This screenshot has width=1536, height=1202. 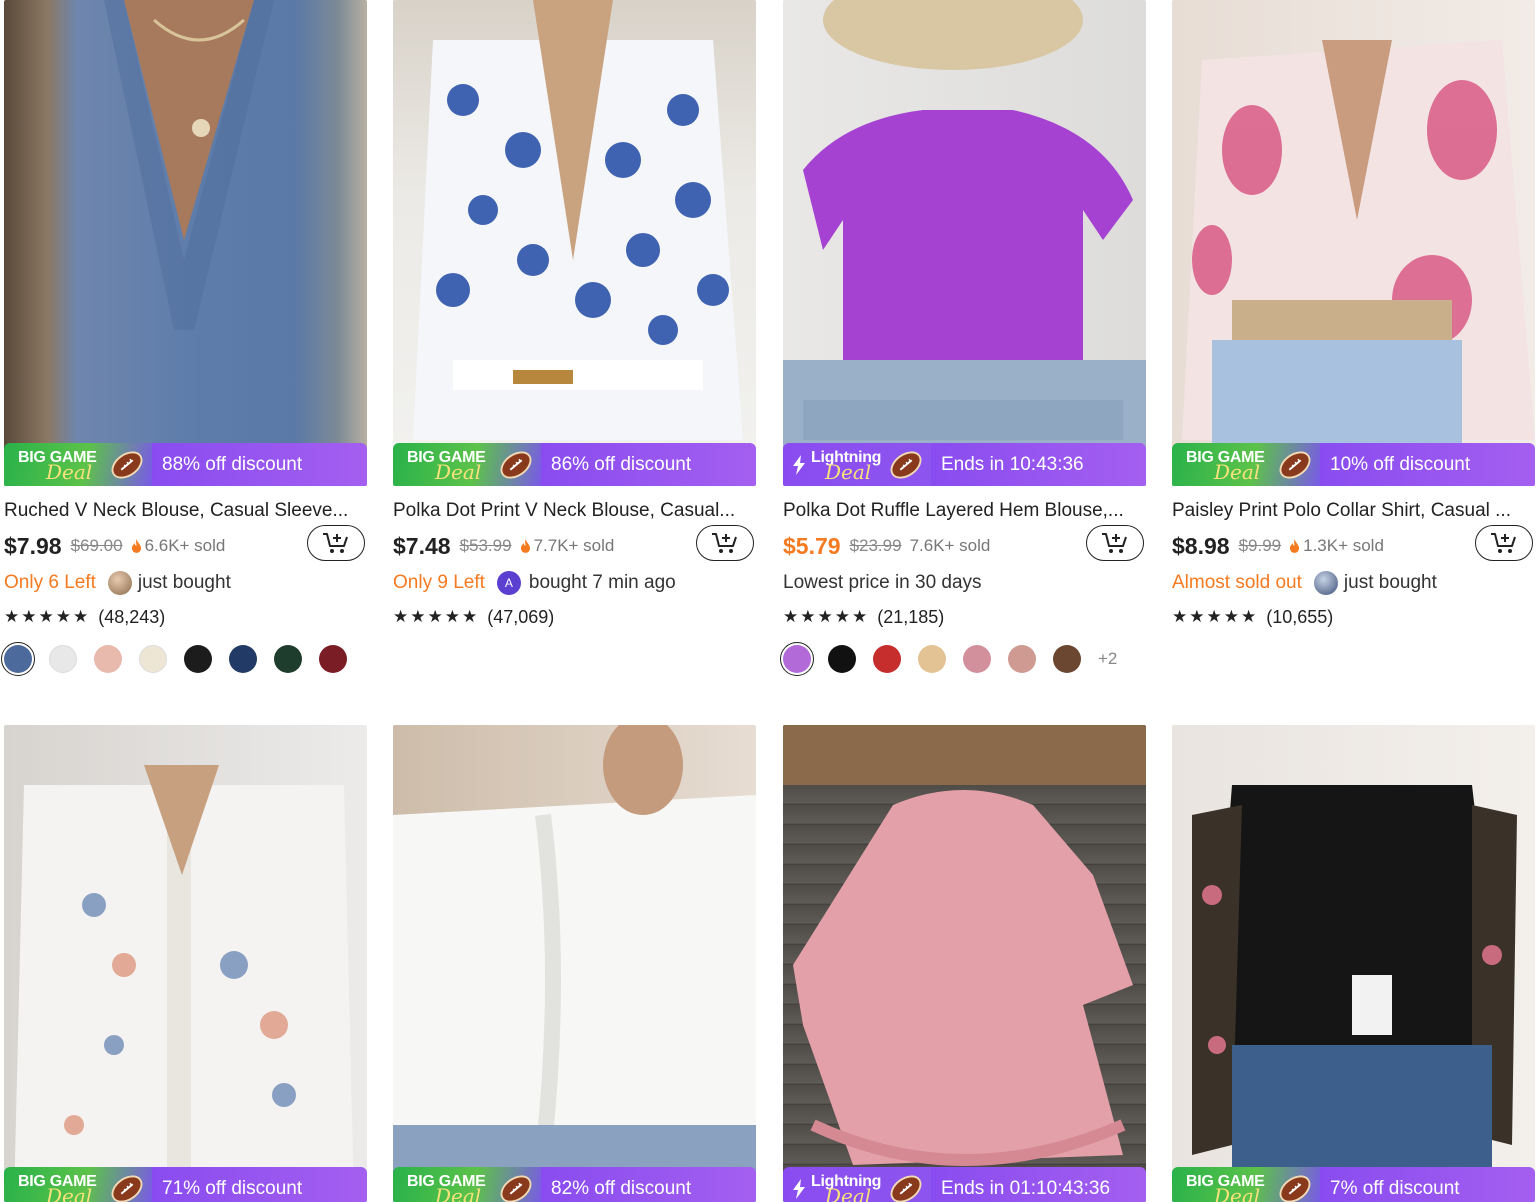 What do you see at coordinates (259, 1184) in the screenshot?
I see `discount-label: 71% off discount` at bounding box center [259, 1184].